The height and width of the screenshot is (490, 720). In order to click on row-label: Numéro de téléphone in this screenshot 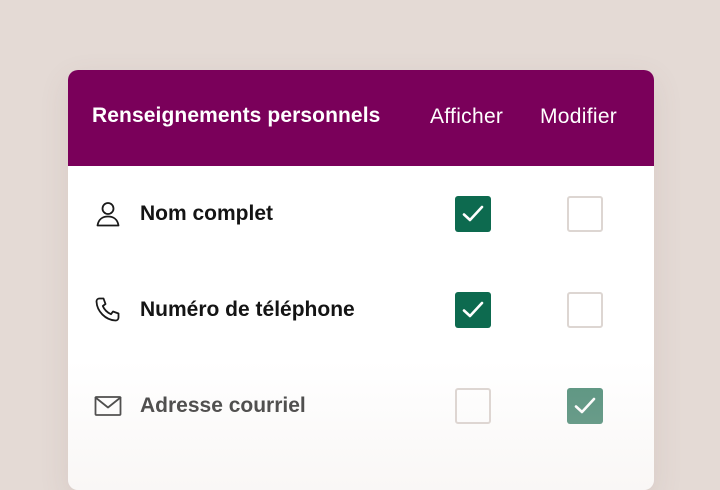, I will do `click(247, 309)`.